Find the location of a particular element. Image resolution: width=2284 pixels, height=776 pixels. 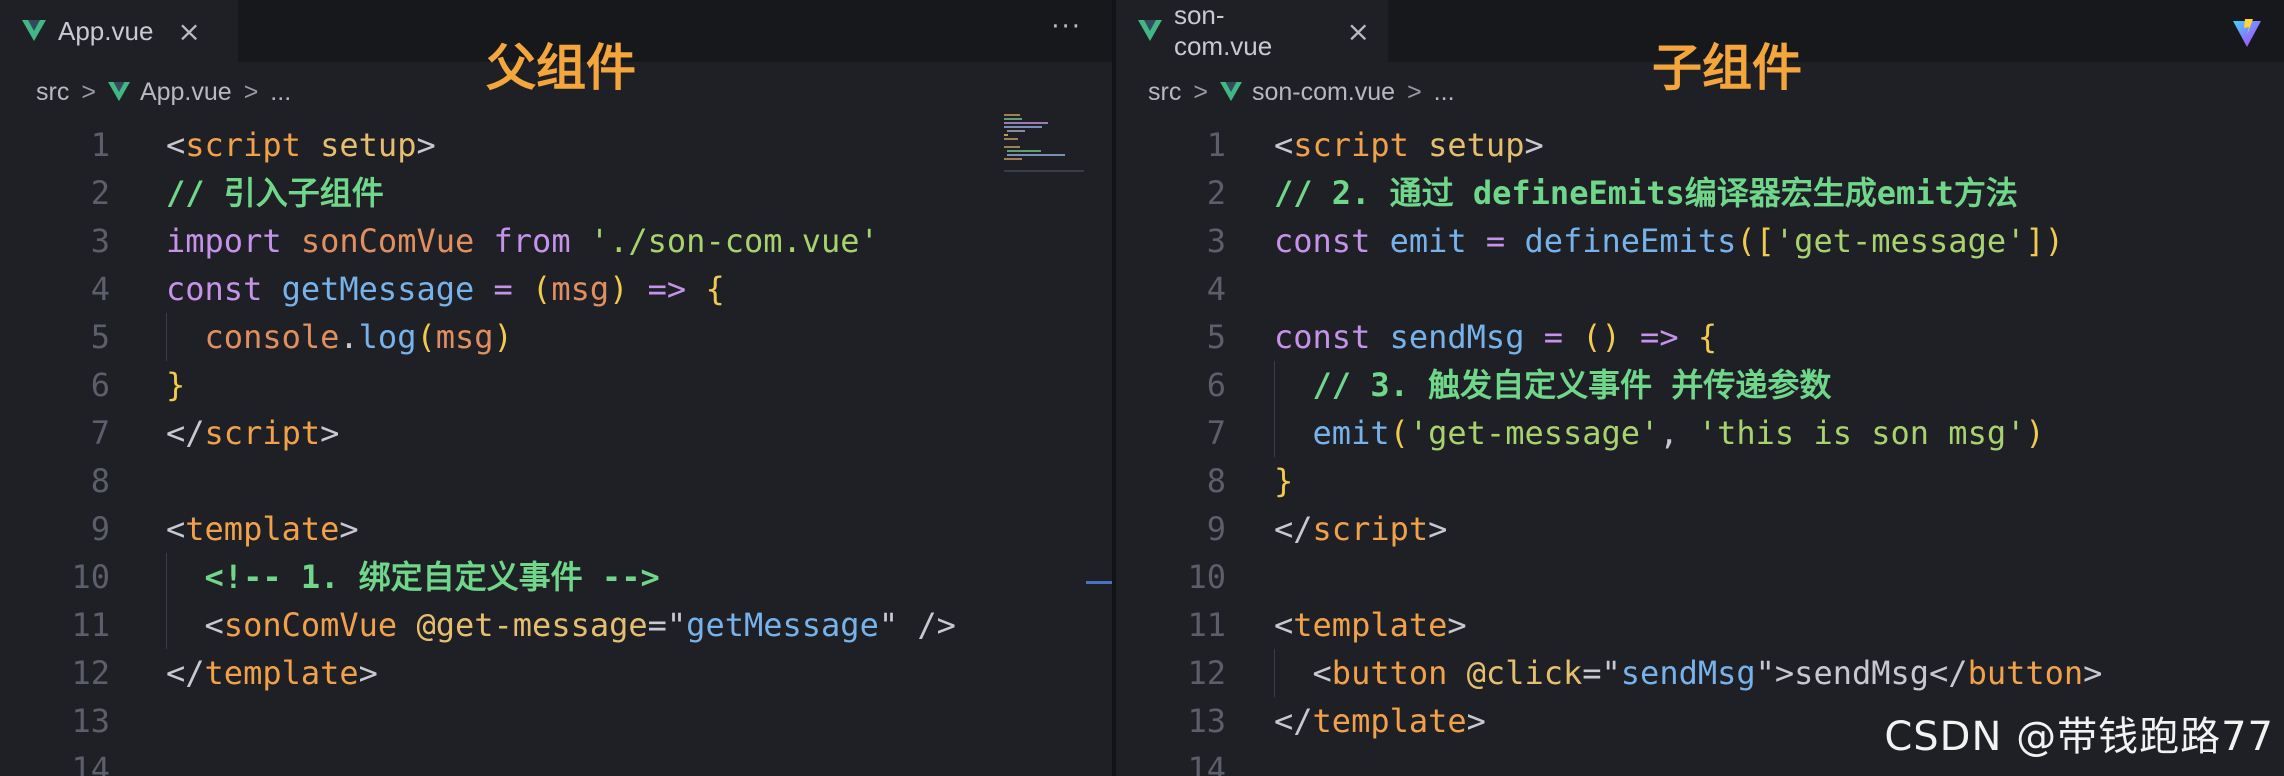

pane-title: 子组件 is located at coordinates (1727, 68).